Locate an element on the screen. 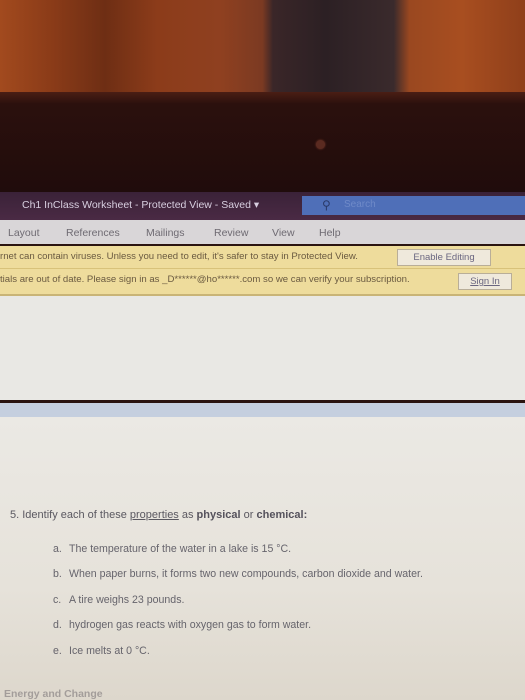 Image resolution: width=525 pixels, height=700 pixels. tab-help: Help is located at coordinates (330, 233).